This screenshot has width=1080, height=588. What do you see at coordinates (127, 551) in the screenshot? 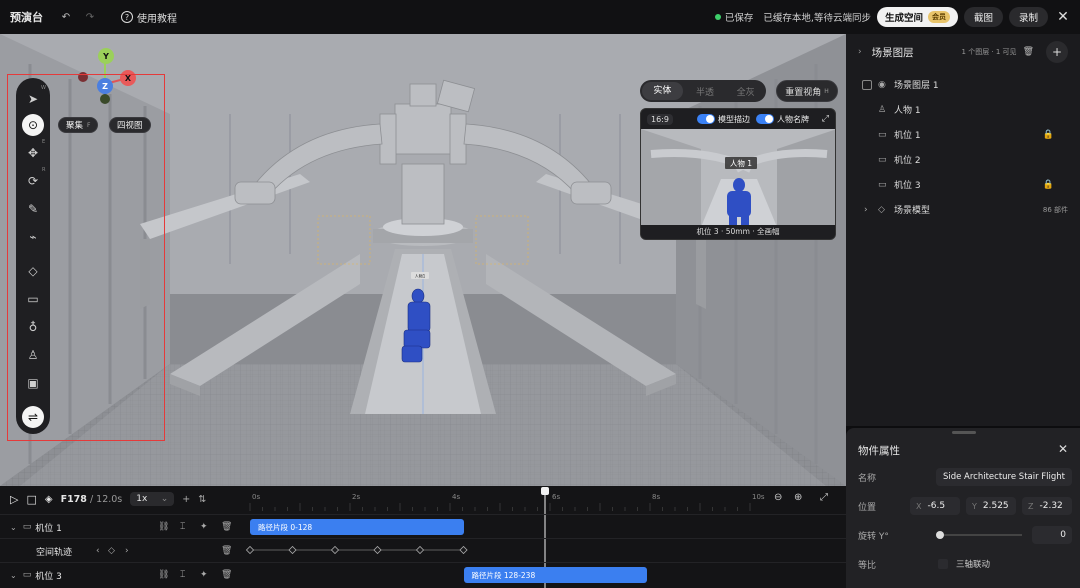
I see `next-keyframe-icon: ›` at bounding box center [127, 551].